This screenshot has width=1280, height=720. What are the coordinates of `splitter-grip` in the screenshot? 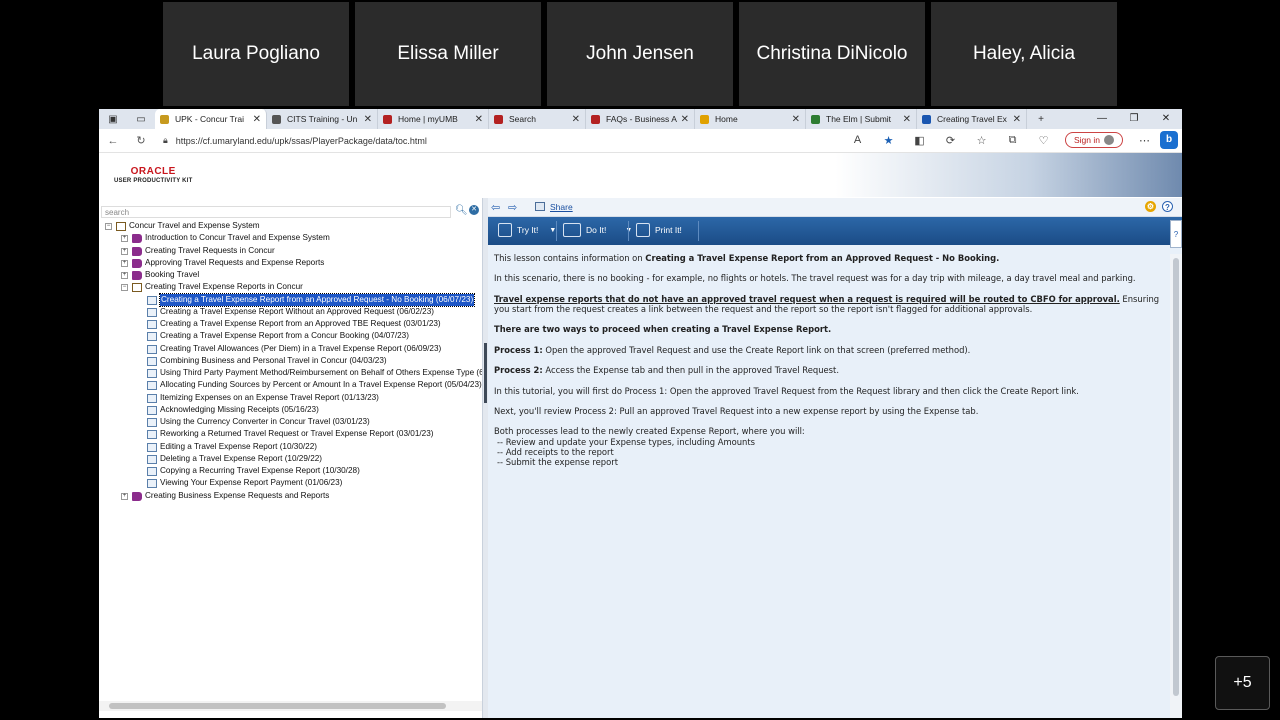 It's located at (485, 373).